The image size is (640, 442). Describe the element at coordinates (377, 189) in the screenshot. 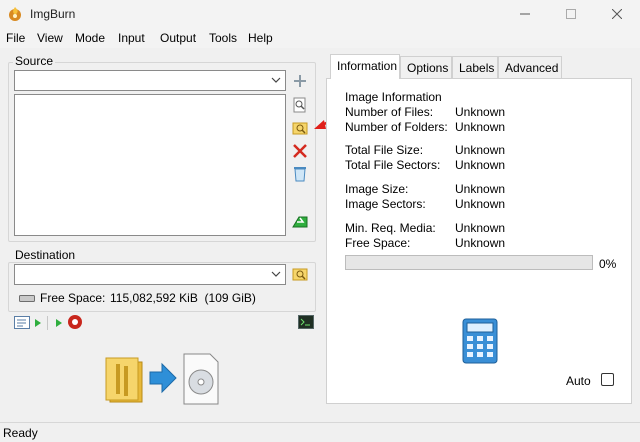

I see `info-label: Image Size:` at that location.